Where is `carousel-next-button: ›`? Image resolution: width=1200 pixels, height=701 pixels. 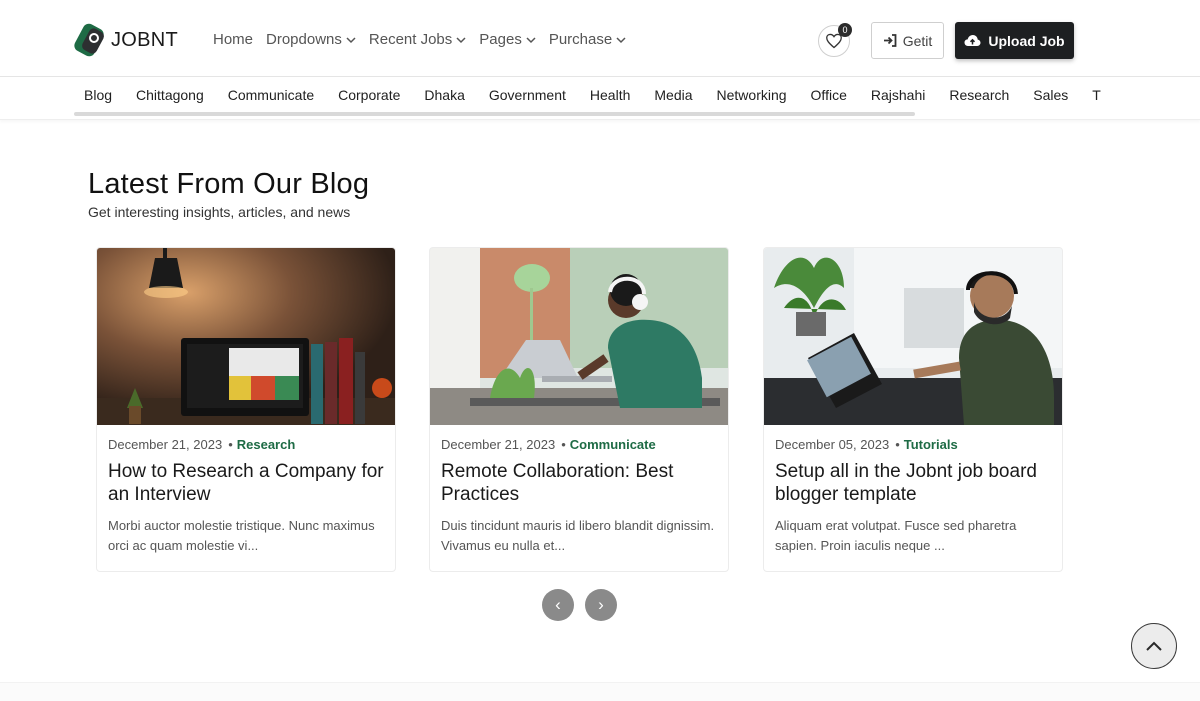 carousel-next-button: › is located at coordinates (601, 605).